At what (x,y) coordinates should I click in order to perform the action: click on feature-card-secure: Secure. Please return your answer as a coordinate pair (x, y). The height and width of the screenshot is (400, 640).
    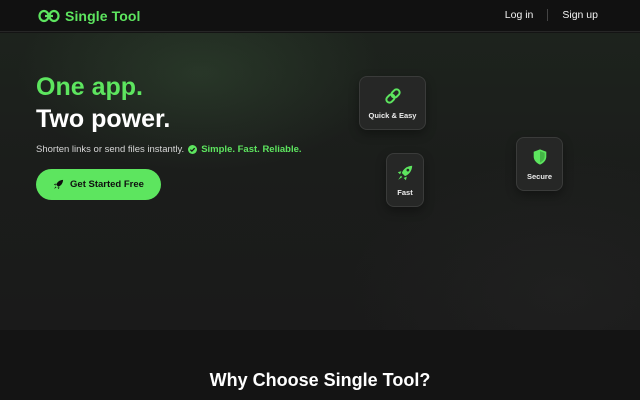
    Looking at the image, I should click on (539, 164).